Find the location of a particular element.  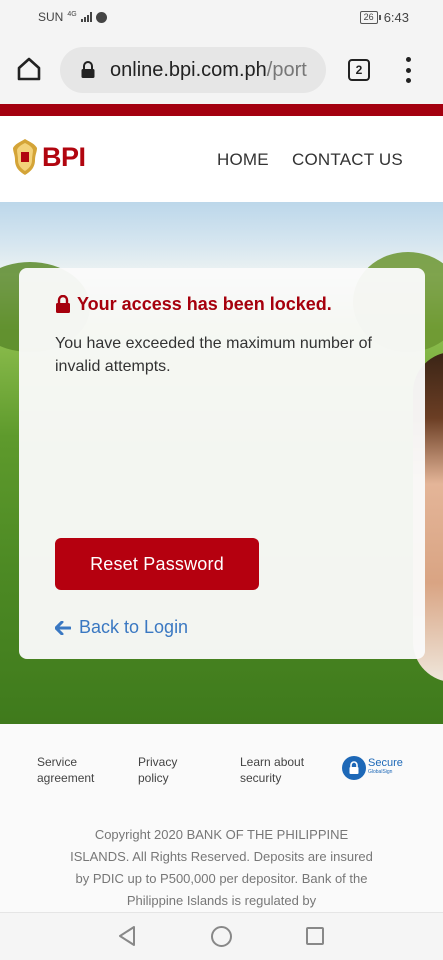

status-right: 26 6:43 is located at coordinates (384, 17).